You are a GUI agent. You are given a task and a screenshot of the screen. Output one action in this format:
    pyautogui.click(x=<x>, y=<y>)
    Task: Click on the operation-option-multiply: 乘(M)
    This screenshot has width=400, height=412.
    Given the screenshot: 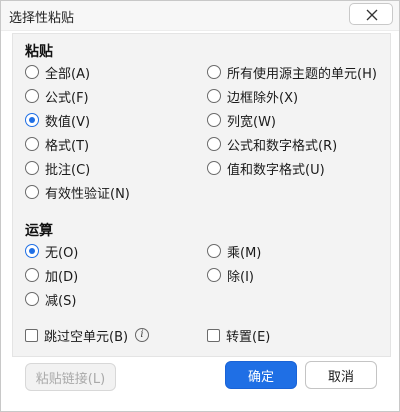 What is the action you would take?
    pyautogui.click(x=234, y=251)
    